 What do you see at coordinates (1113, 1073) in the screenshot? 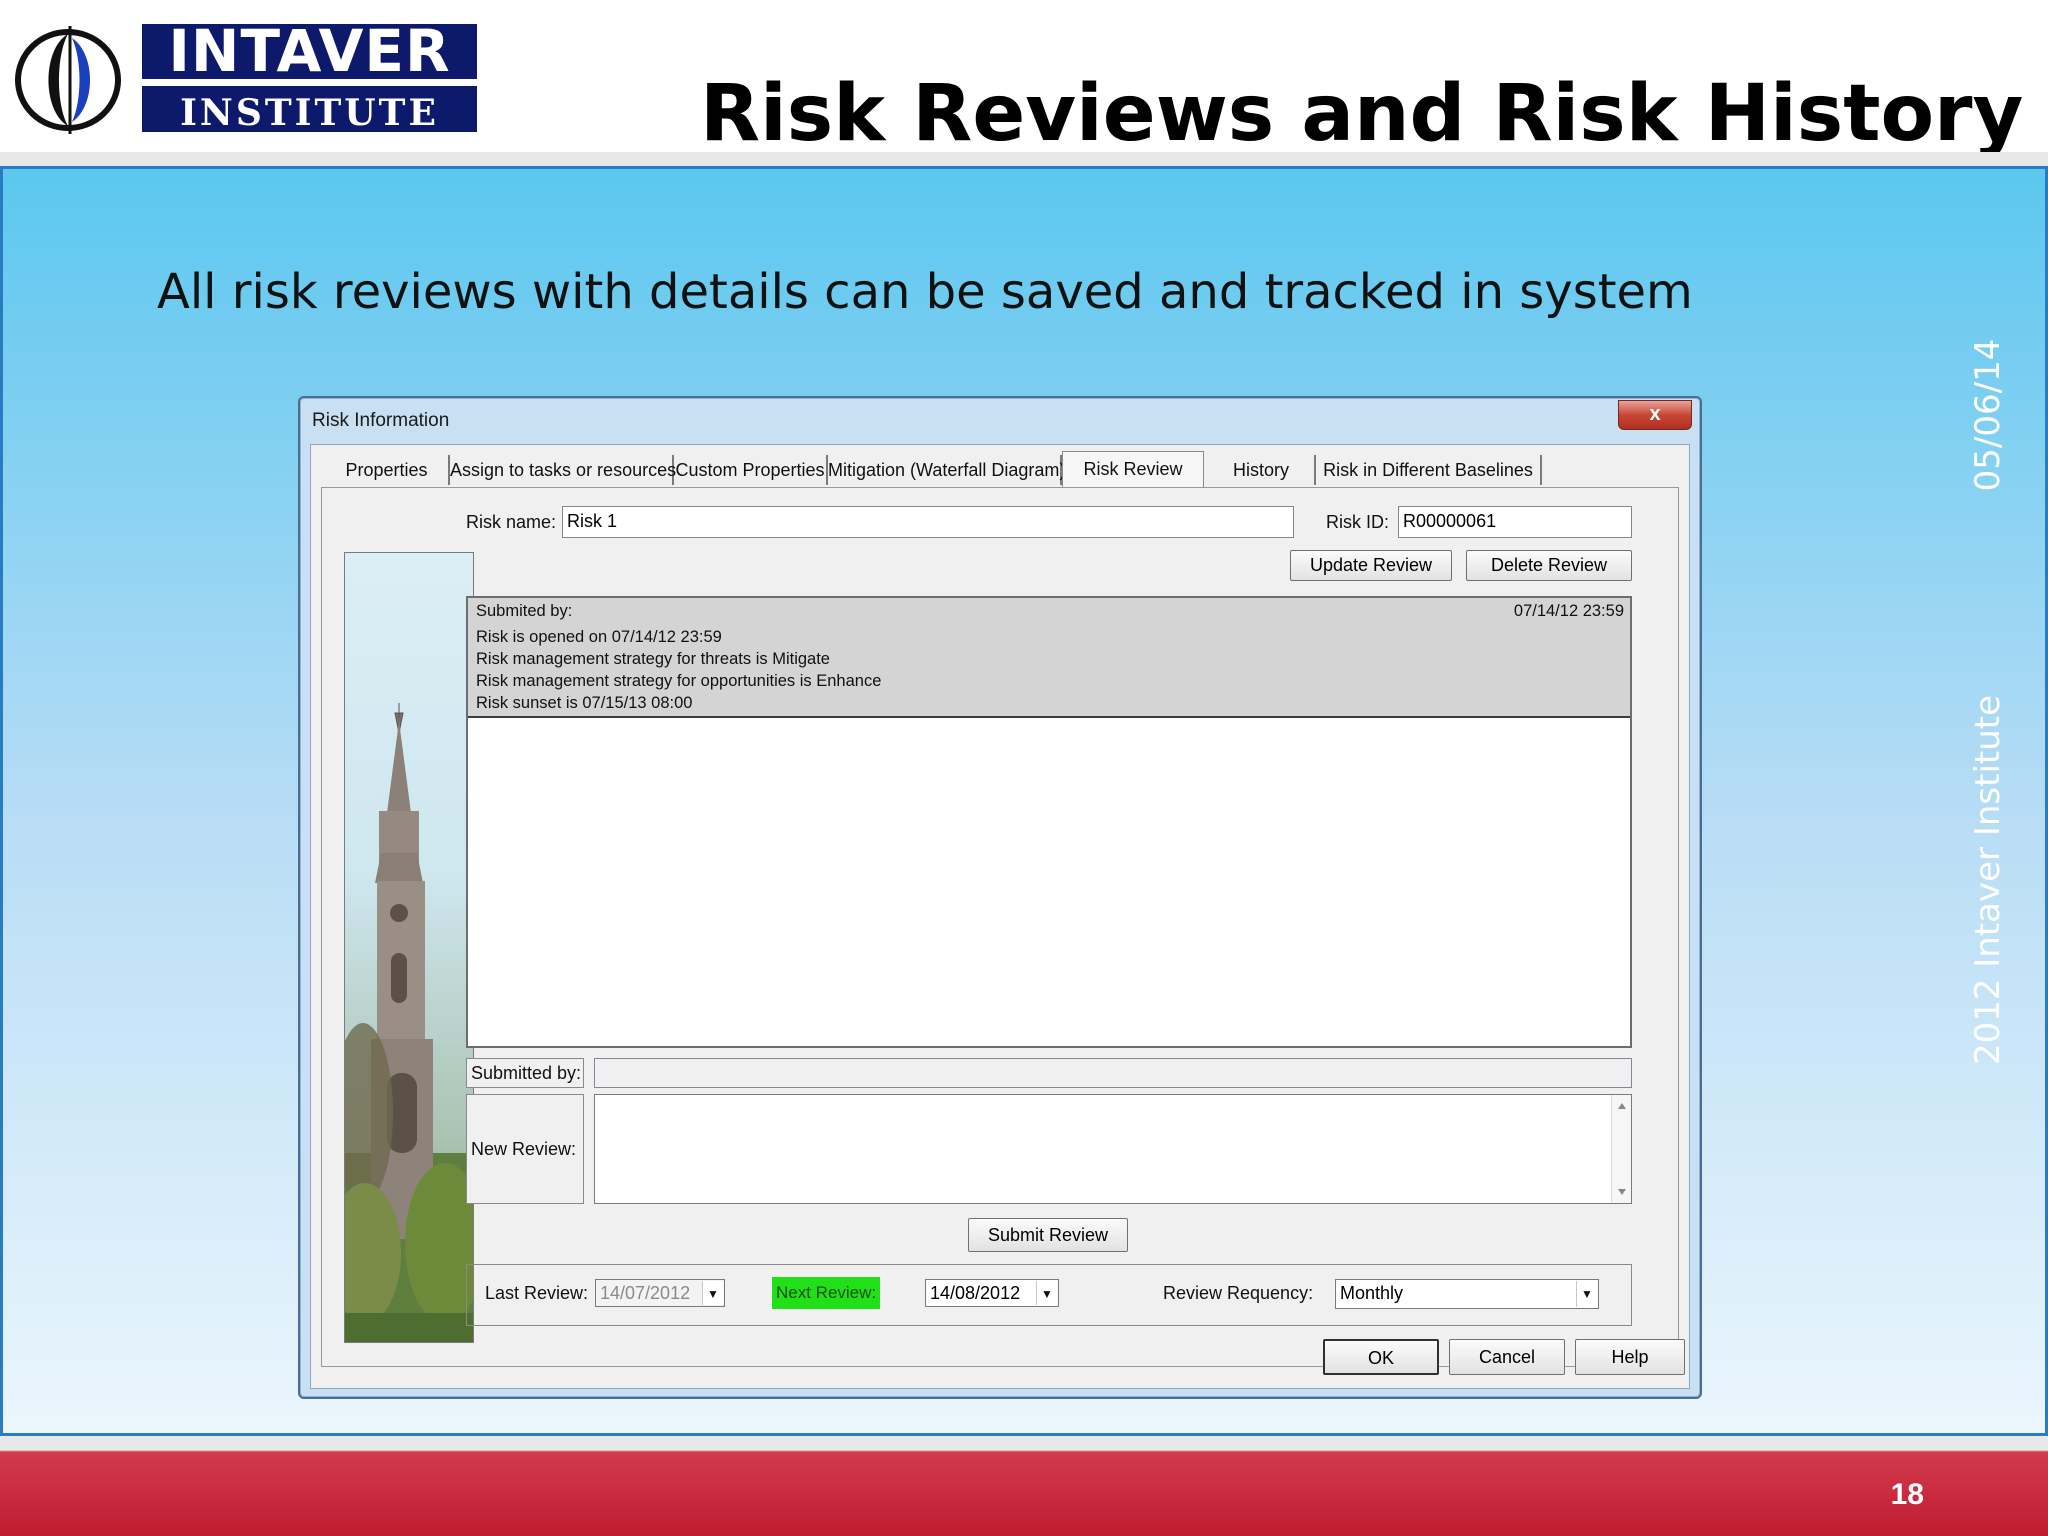
I see `submitted-by-field` at bounding box center [1113, 1073].